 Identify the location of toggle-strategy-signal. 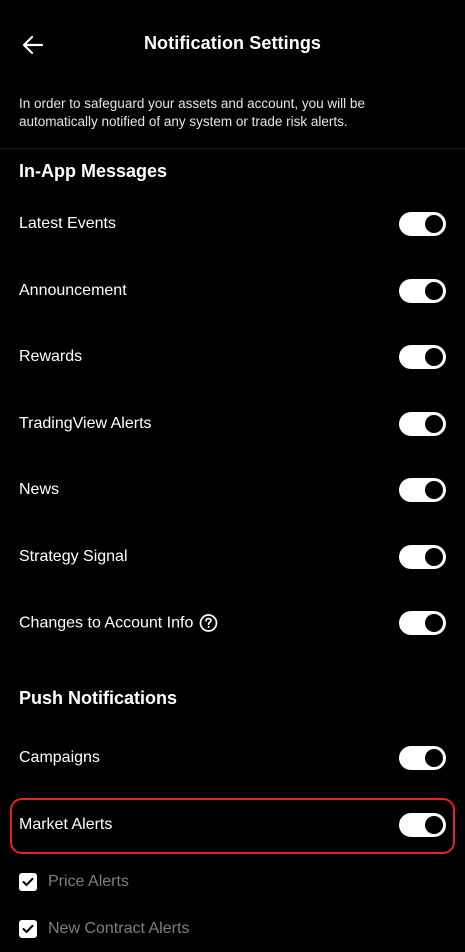
(422, 557).